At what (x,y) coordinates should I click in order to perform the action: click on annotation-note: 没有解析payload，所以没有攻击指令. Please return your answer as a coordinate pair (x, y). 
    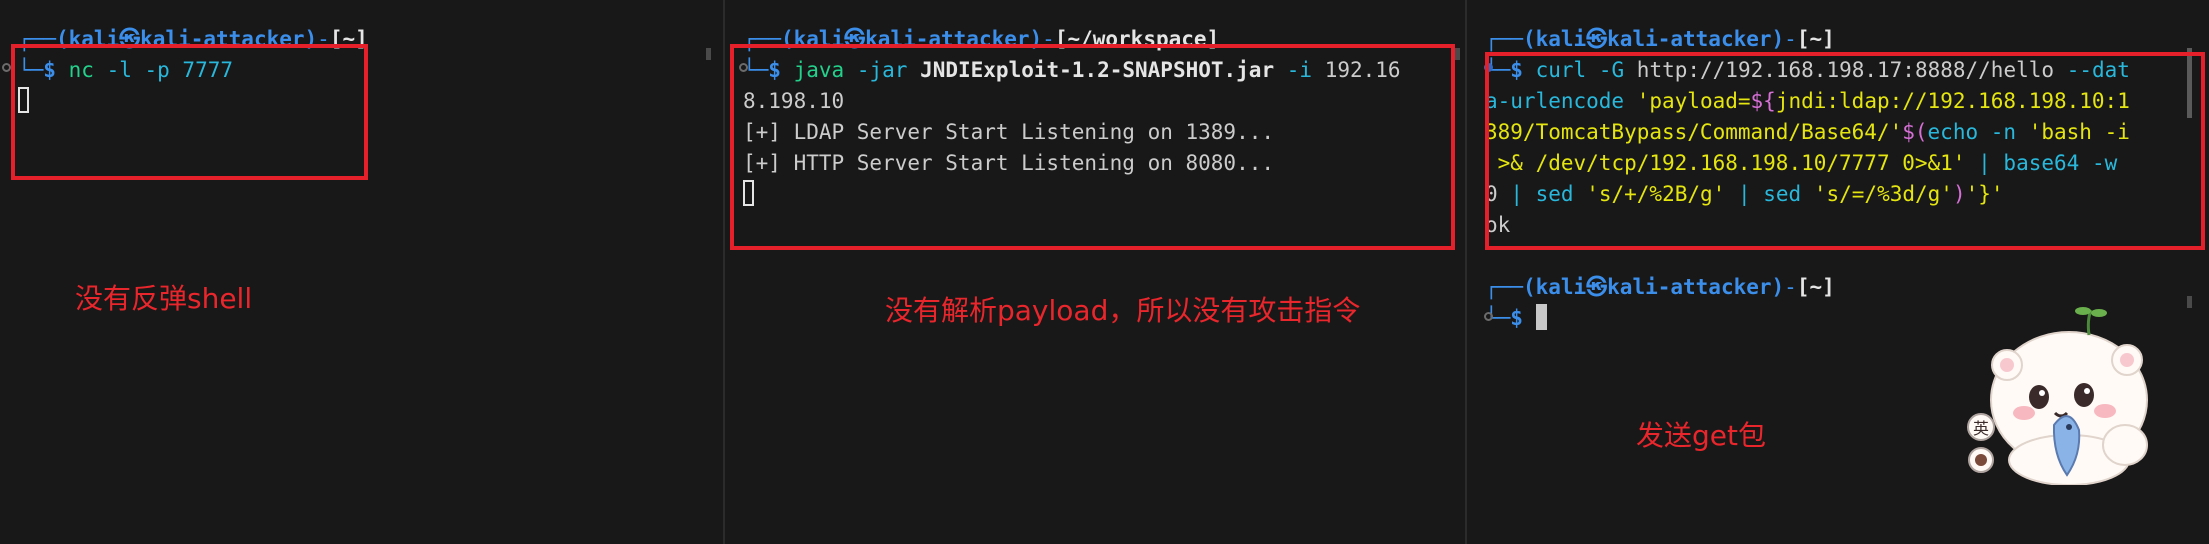
    Looking at the image, I should click on (1123, 310).